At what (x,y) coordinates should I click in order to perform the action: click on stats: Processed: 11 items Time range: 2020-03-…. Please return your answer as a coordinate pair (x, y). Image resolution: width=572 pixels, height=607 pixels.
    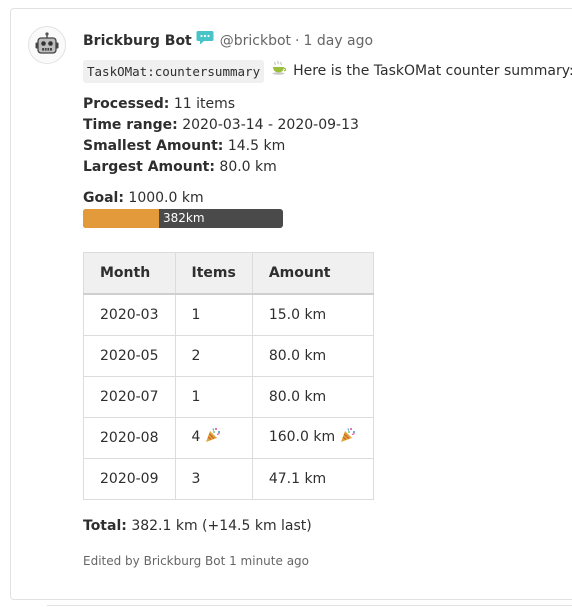
    Looking at the image, I should click on (327, 136).